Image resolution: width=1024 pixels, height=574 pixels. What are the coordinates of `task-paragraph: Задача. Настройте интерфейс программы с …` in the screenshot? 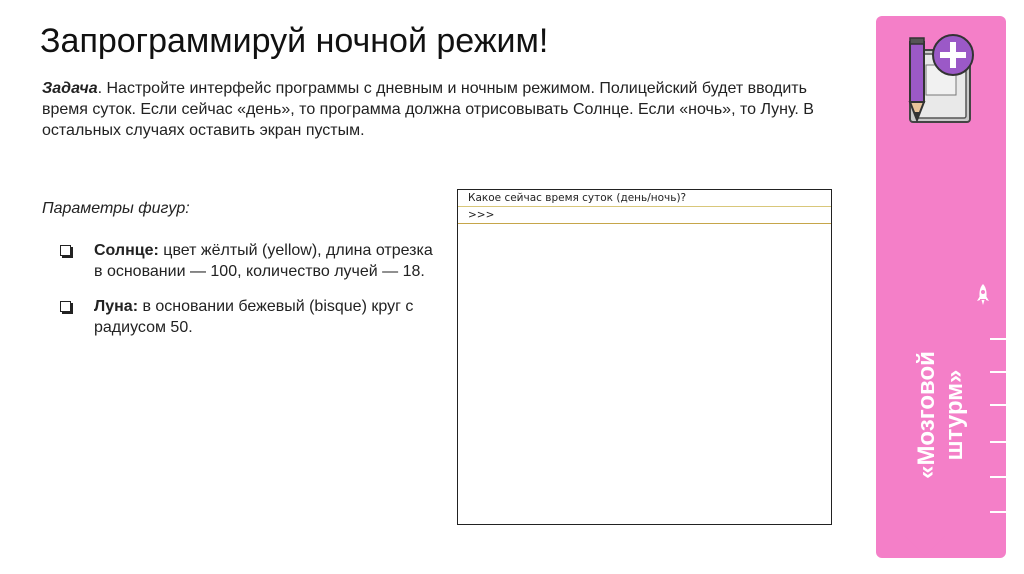 It's located at (442, 109).